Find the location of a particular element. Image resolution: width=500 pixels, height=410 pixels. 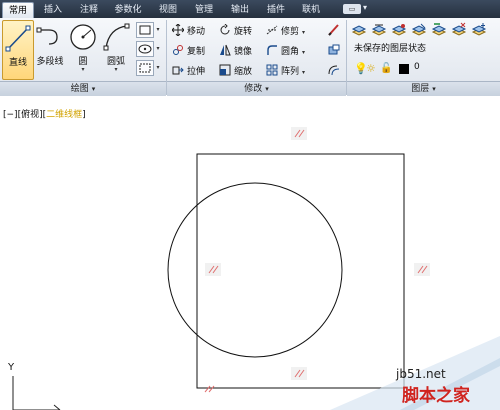

ellipse-icon is located at coordinates (145, 49).